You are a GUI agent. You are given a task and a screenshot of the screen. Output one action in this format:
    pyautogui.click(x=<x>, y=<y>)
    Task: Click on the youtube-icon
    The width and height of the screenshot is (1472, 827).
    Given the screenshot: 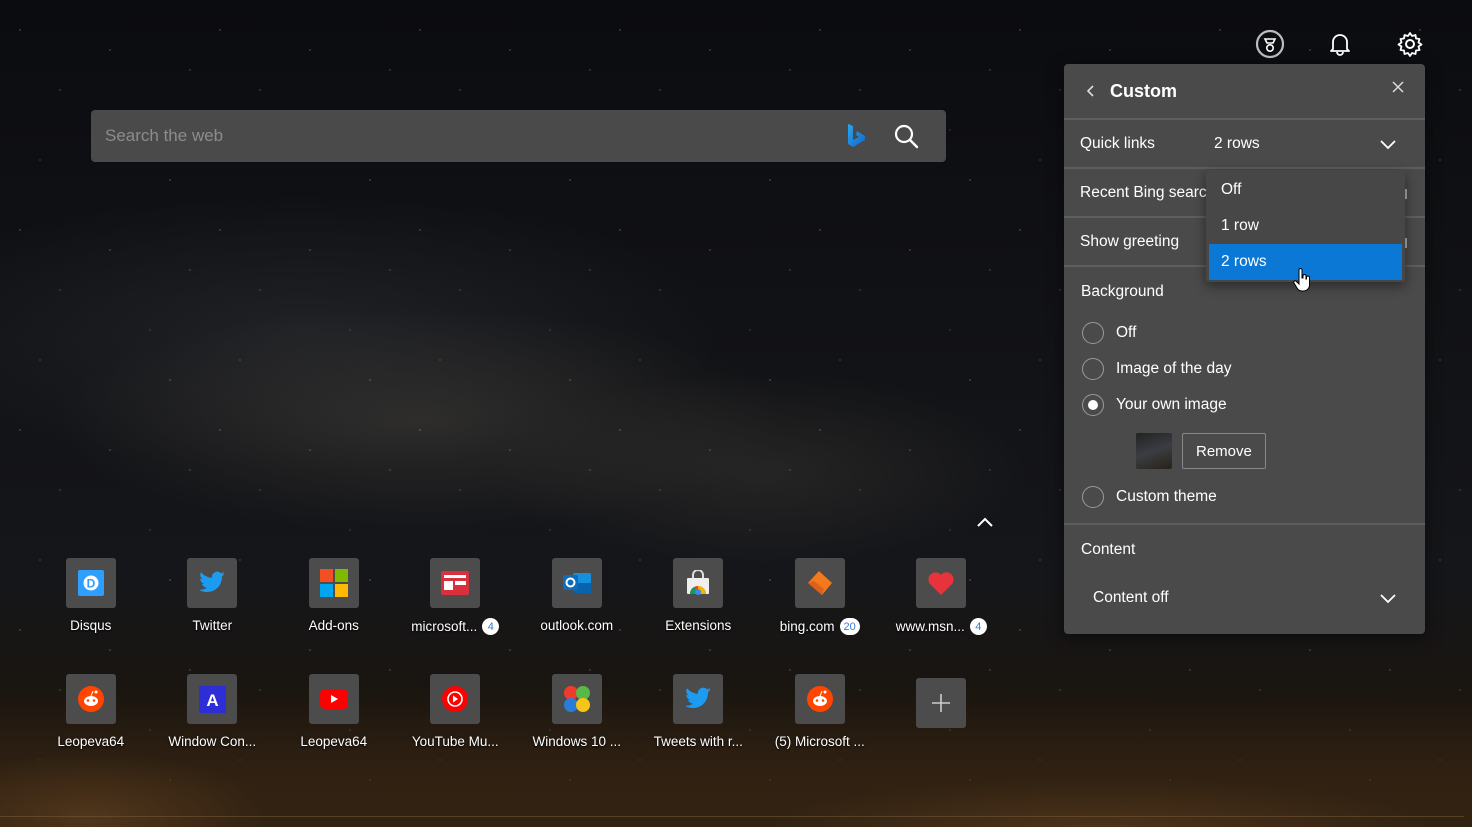 What is the action you would take?
    pyautogui.click(x=333, y=699)
    